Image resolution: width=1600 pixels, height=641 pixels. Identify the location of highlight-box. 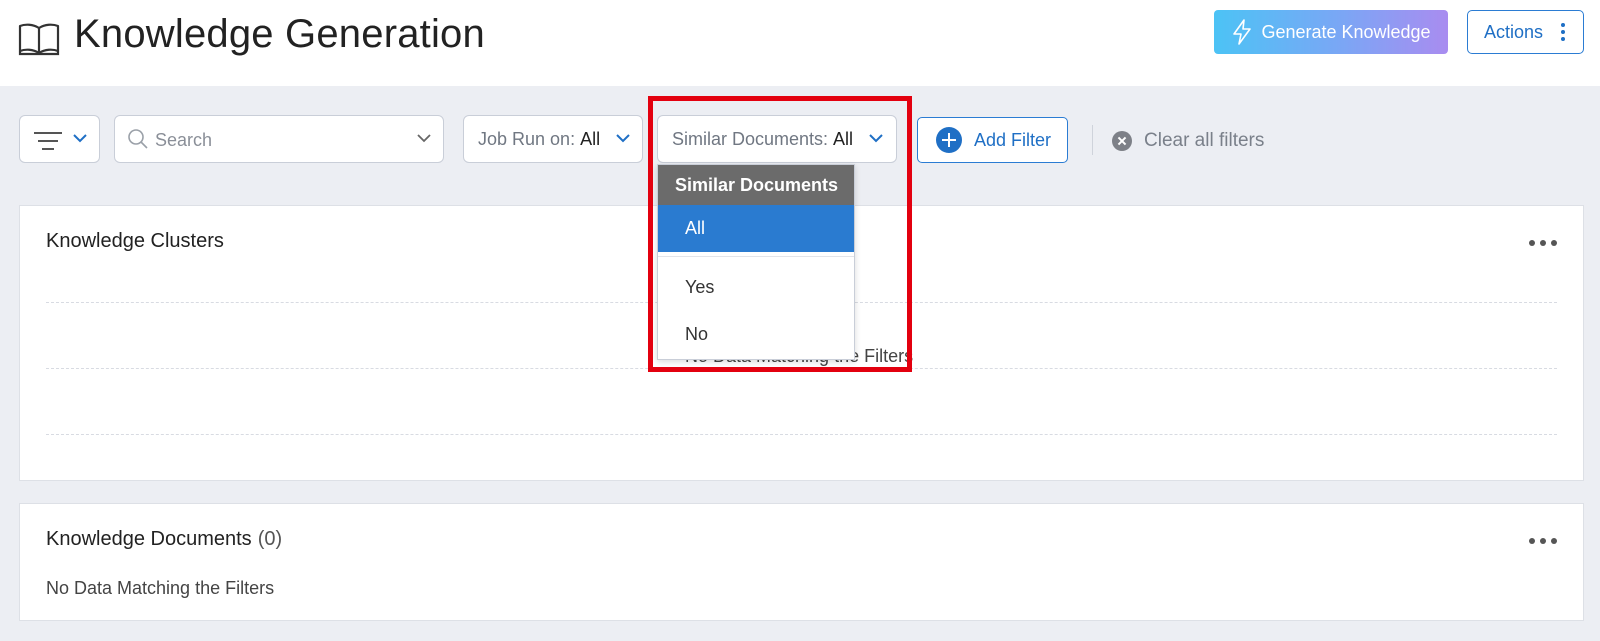
(780, 234).